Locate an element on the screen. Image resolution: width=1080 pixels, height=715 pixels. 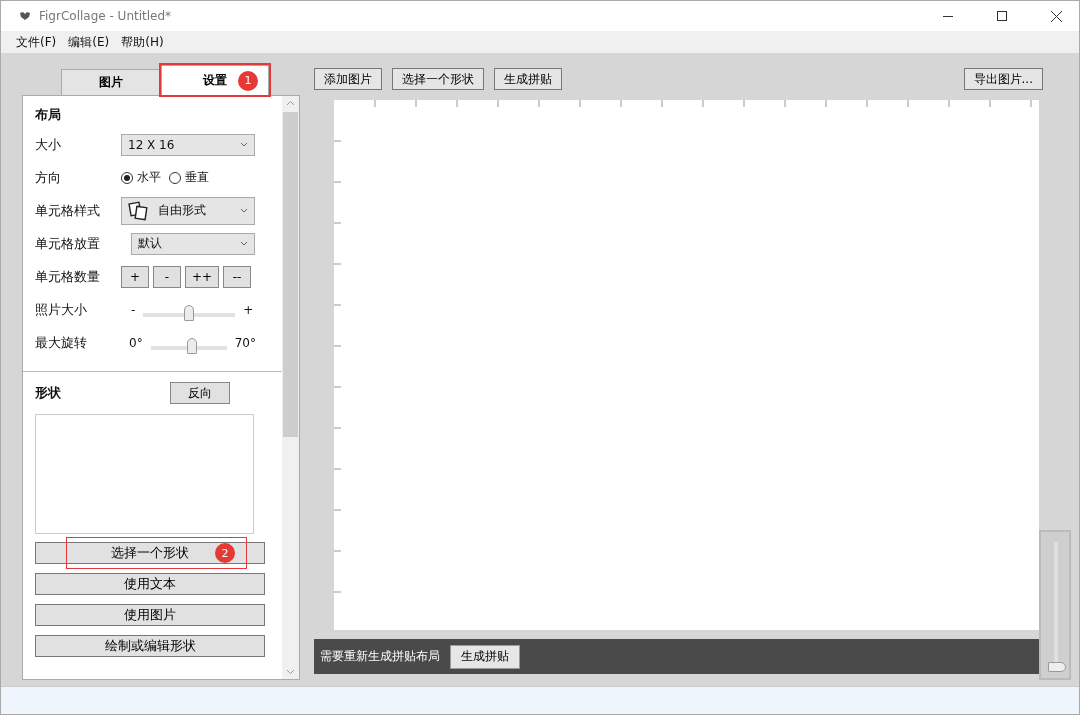
tab: 设置 1 is located at coordinates (215, 80).